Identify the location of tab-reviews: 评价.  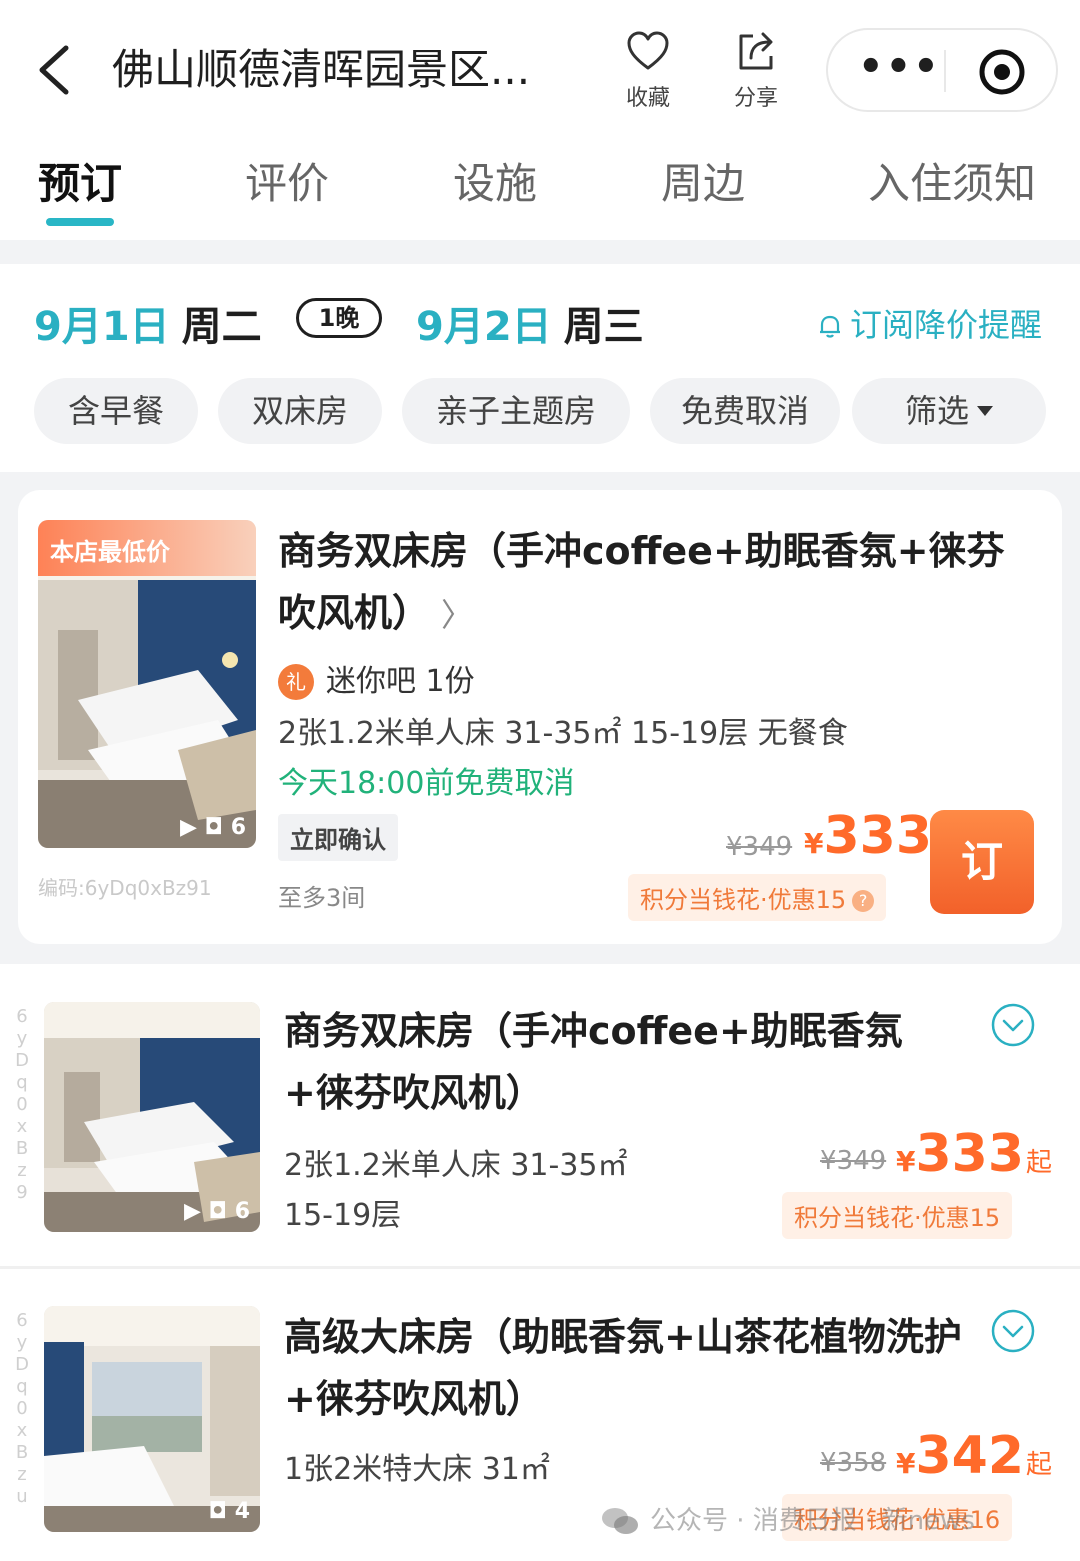
(287, 180).